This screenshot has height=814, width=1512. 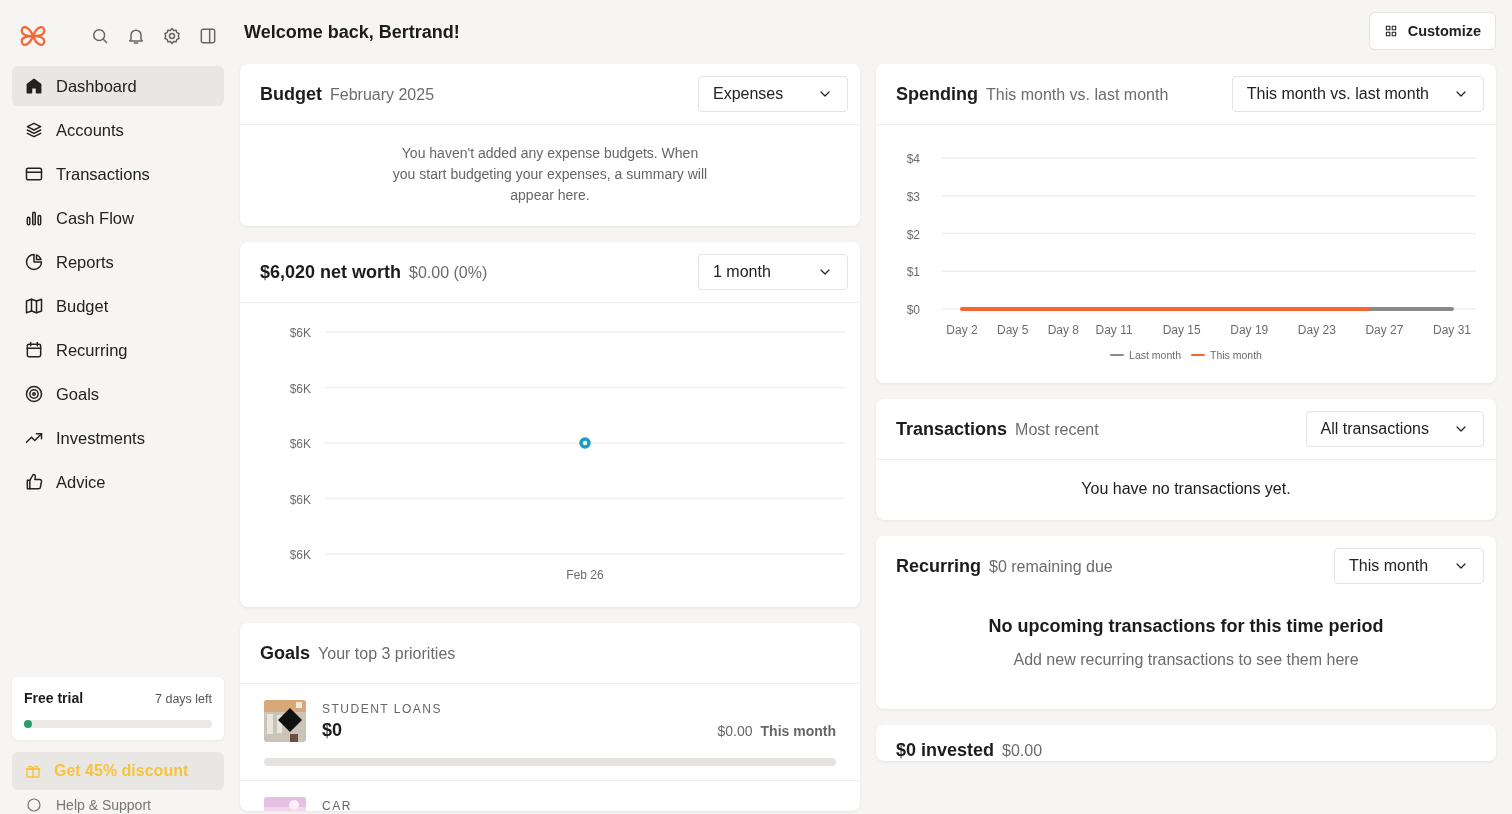 I want to click on card-subtitle: This month vs. last month, so click(x=1077, y=94).